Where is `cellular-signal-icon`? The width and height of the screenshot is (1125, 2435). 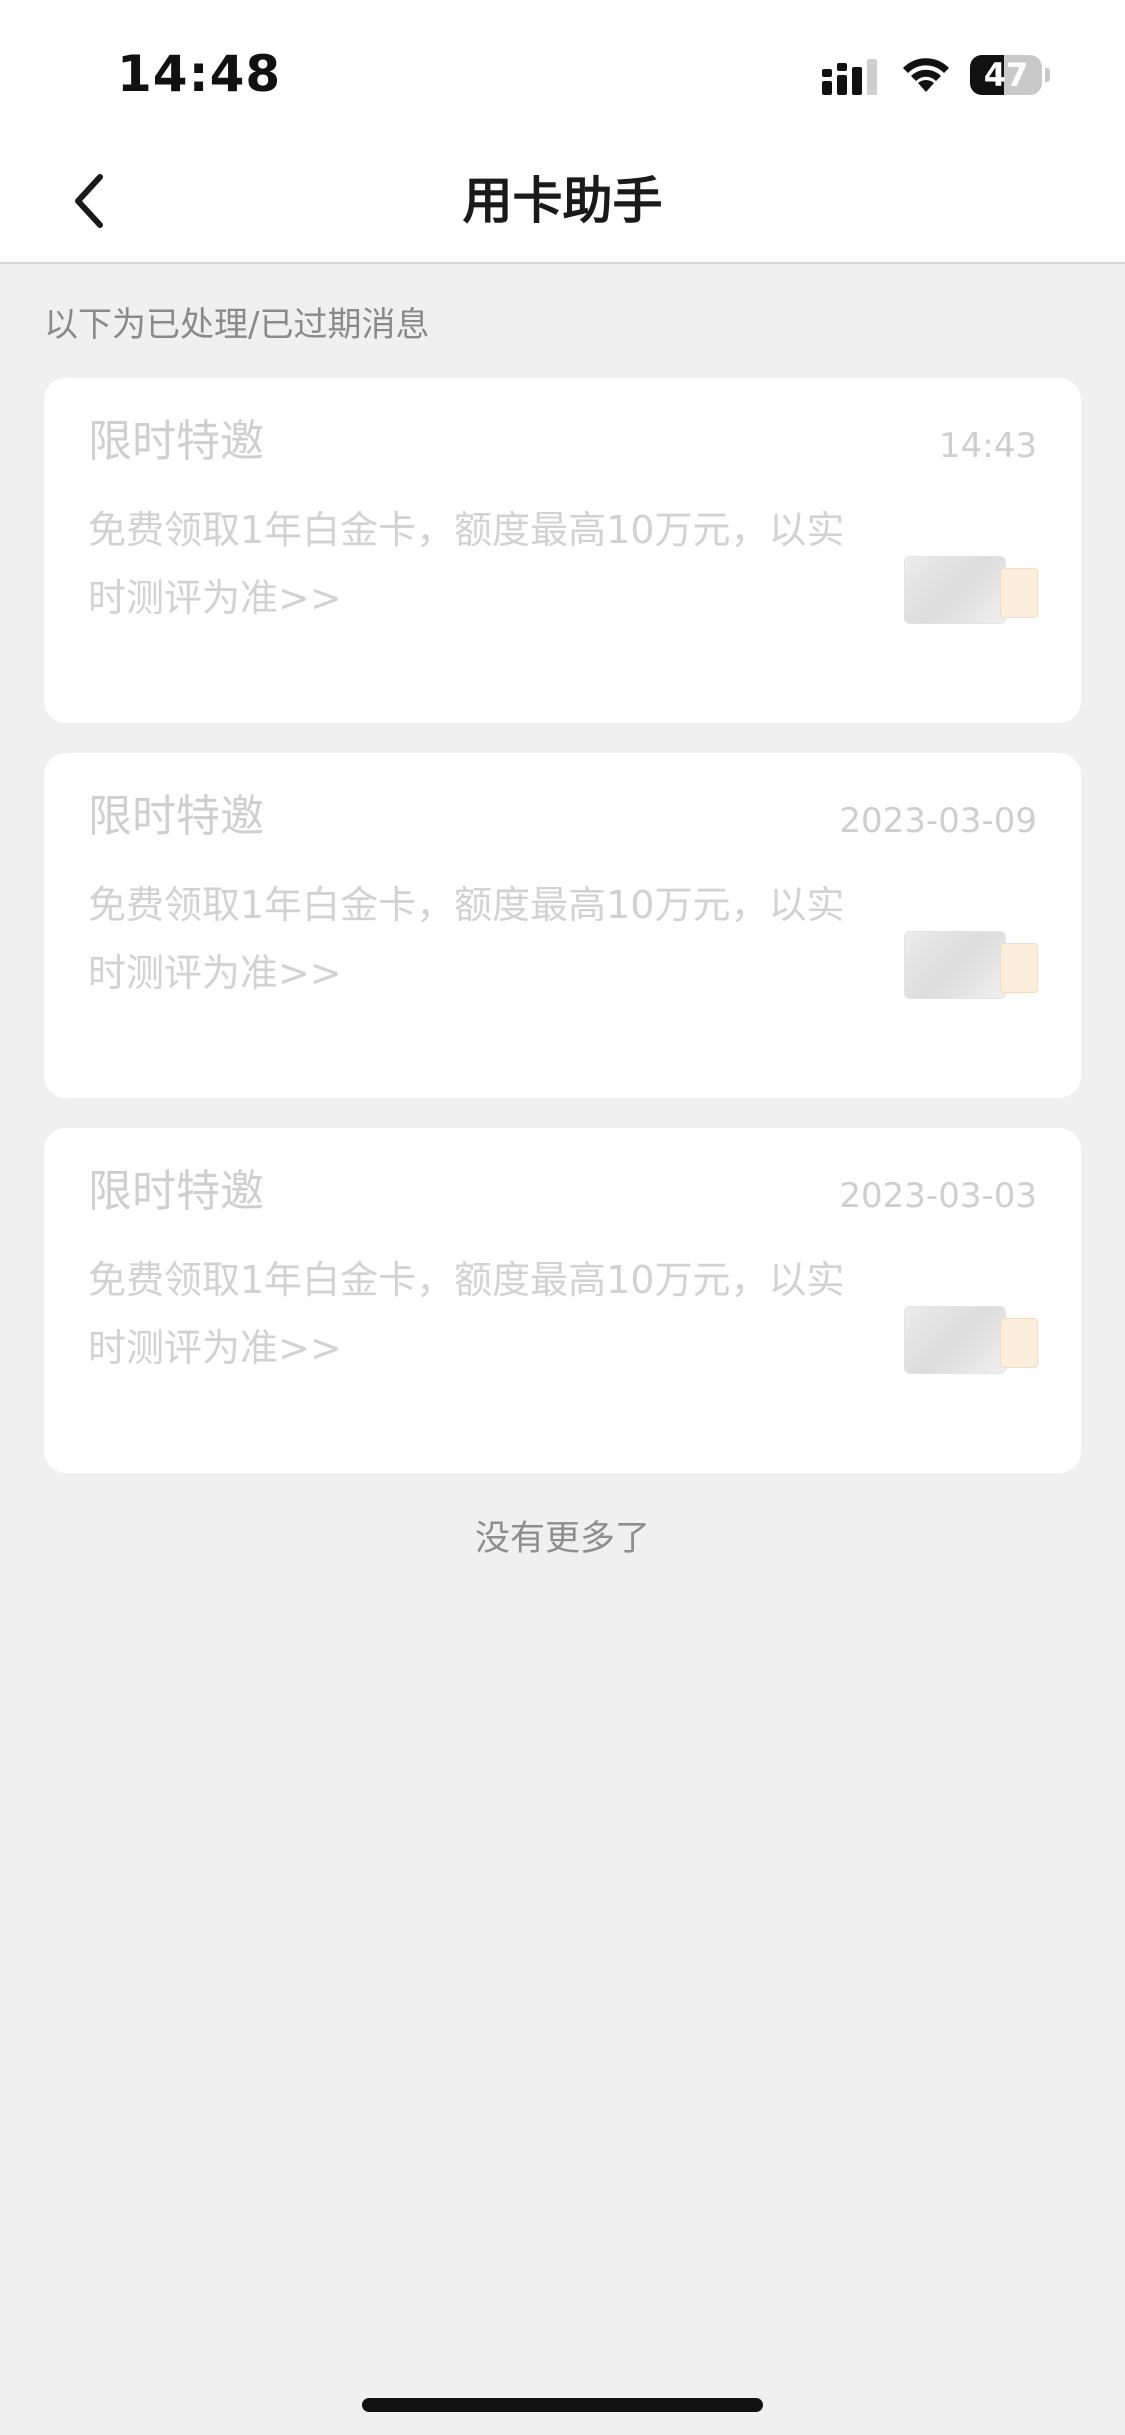 cellular-signal-icon is located at coordinates (849, 77).